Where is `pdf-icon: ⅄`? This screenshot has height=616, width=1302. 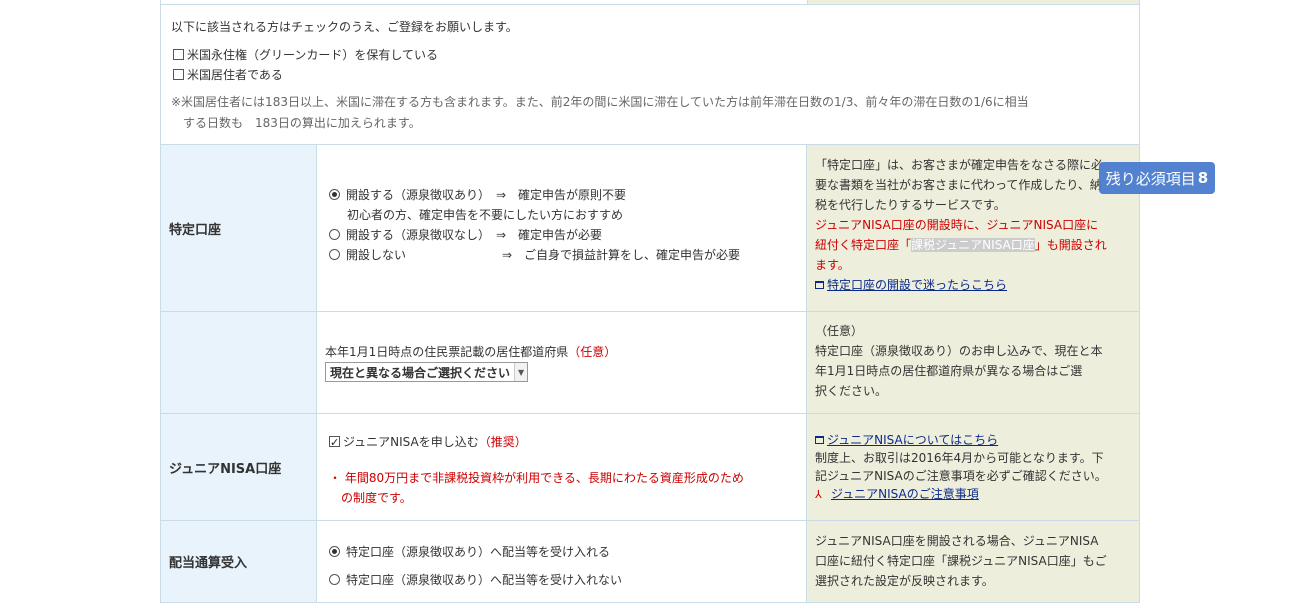 pdf-icon: ⅄ is located at coordinates (818, 494).